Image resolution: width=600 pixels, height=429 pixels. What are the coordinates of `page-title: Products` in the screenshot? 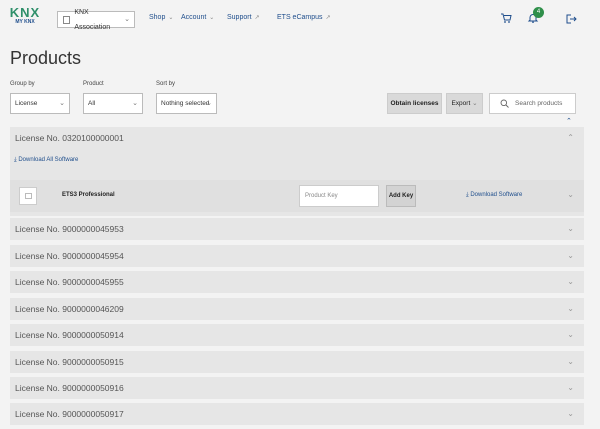 It's located at (46, 58).